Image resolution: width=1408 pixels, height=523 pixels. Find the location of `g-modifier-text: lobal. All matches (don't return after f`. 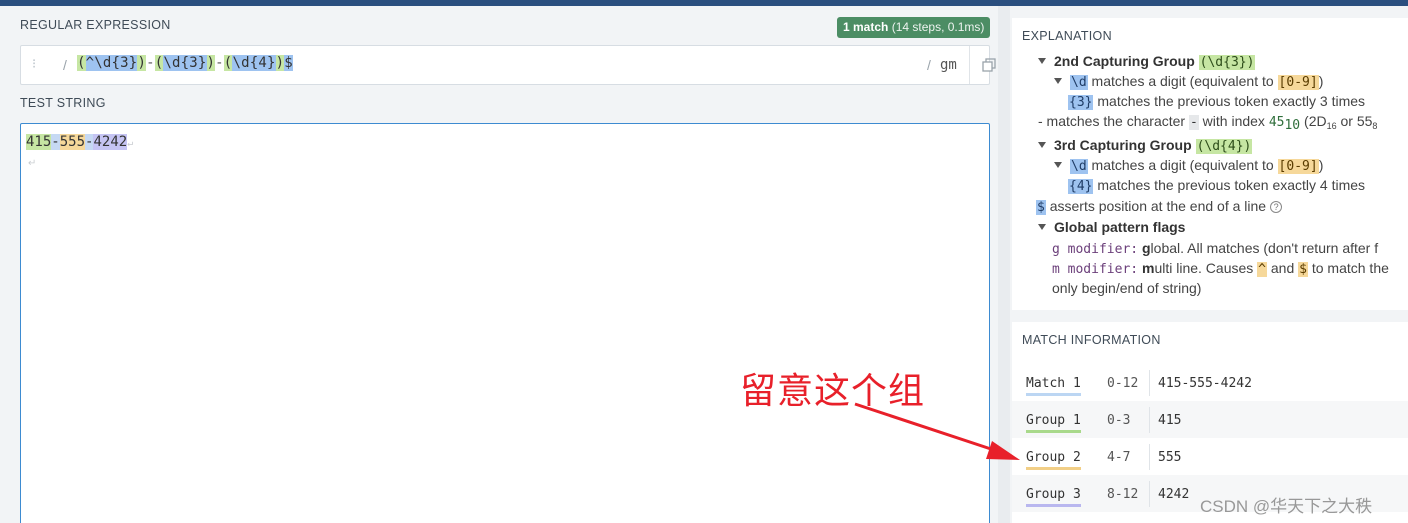

g-modifier-text: lobal. All matches (don't return after f is located at coordinates (1264, 248).